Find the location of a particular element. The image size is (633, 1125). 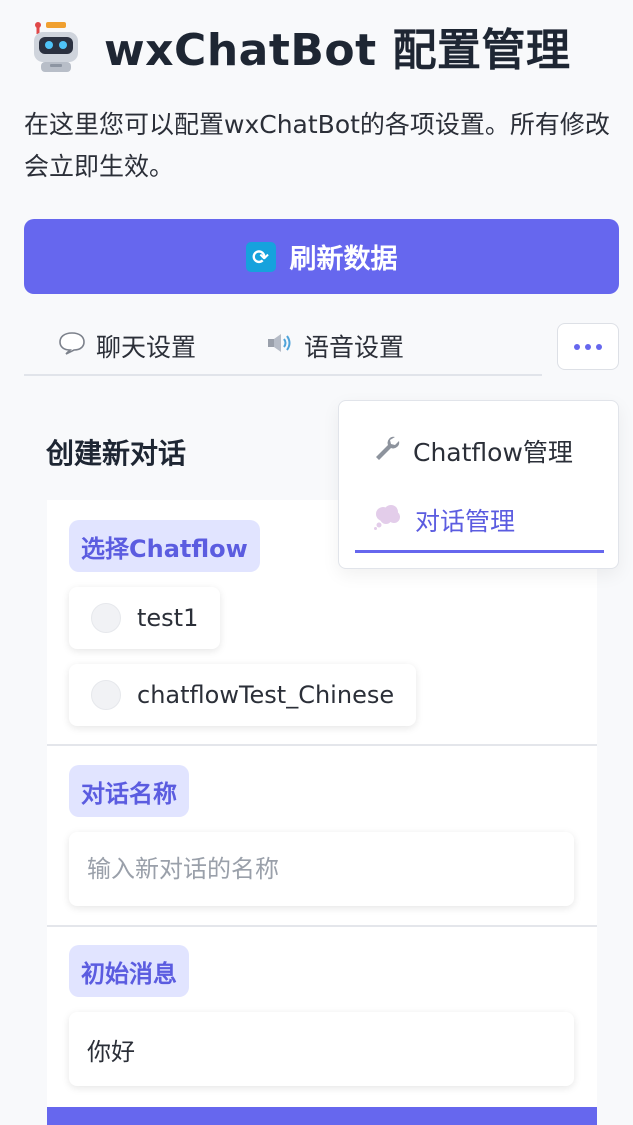

chatflow-option-test1: test1 is located at coordinates (145, 618).